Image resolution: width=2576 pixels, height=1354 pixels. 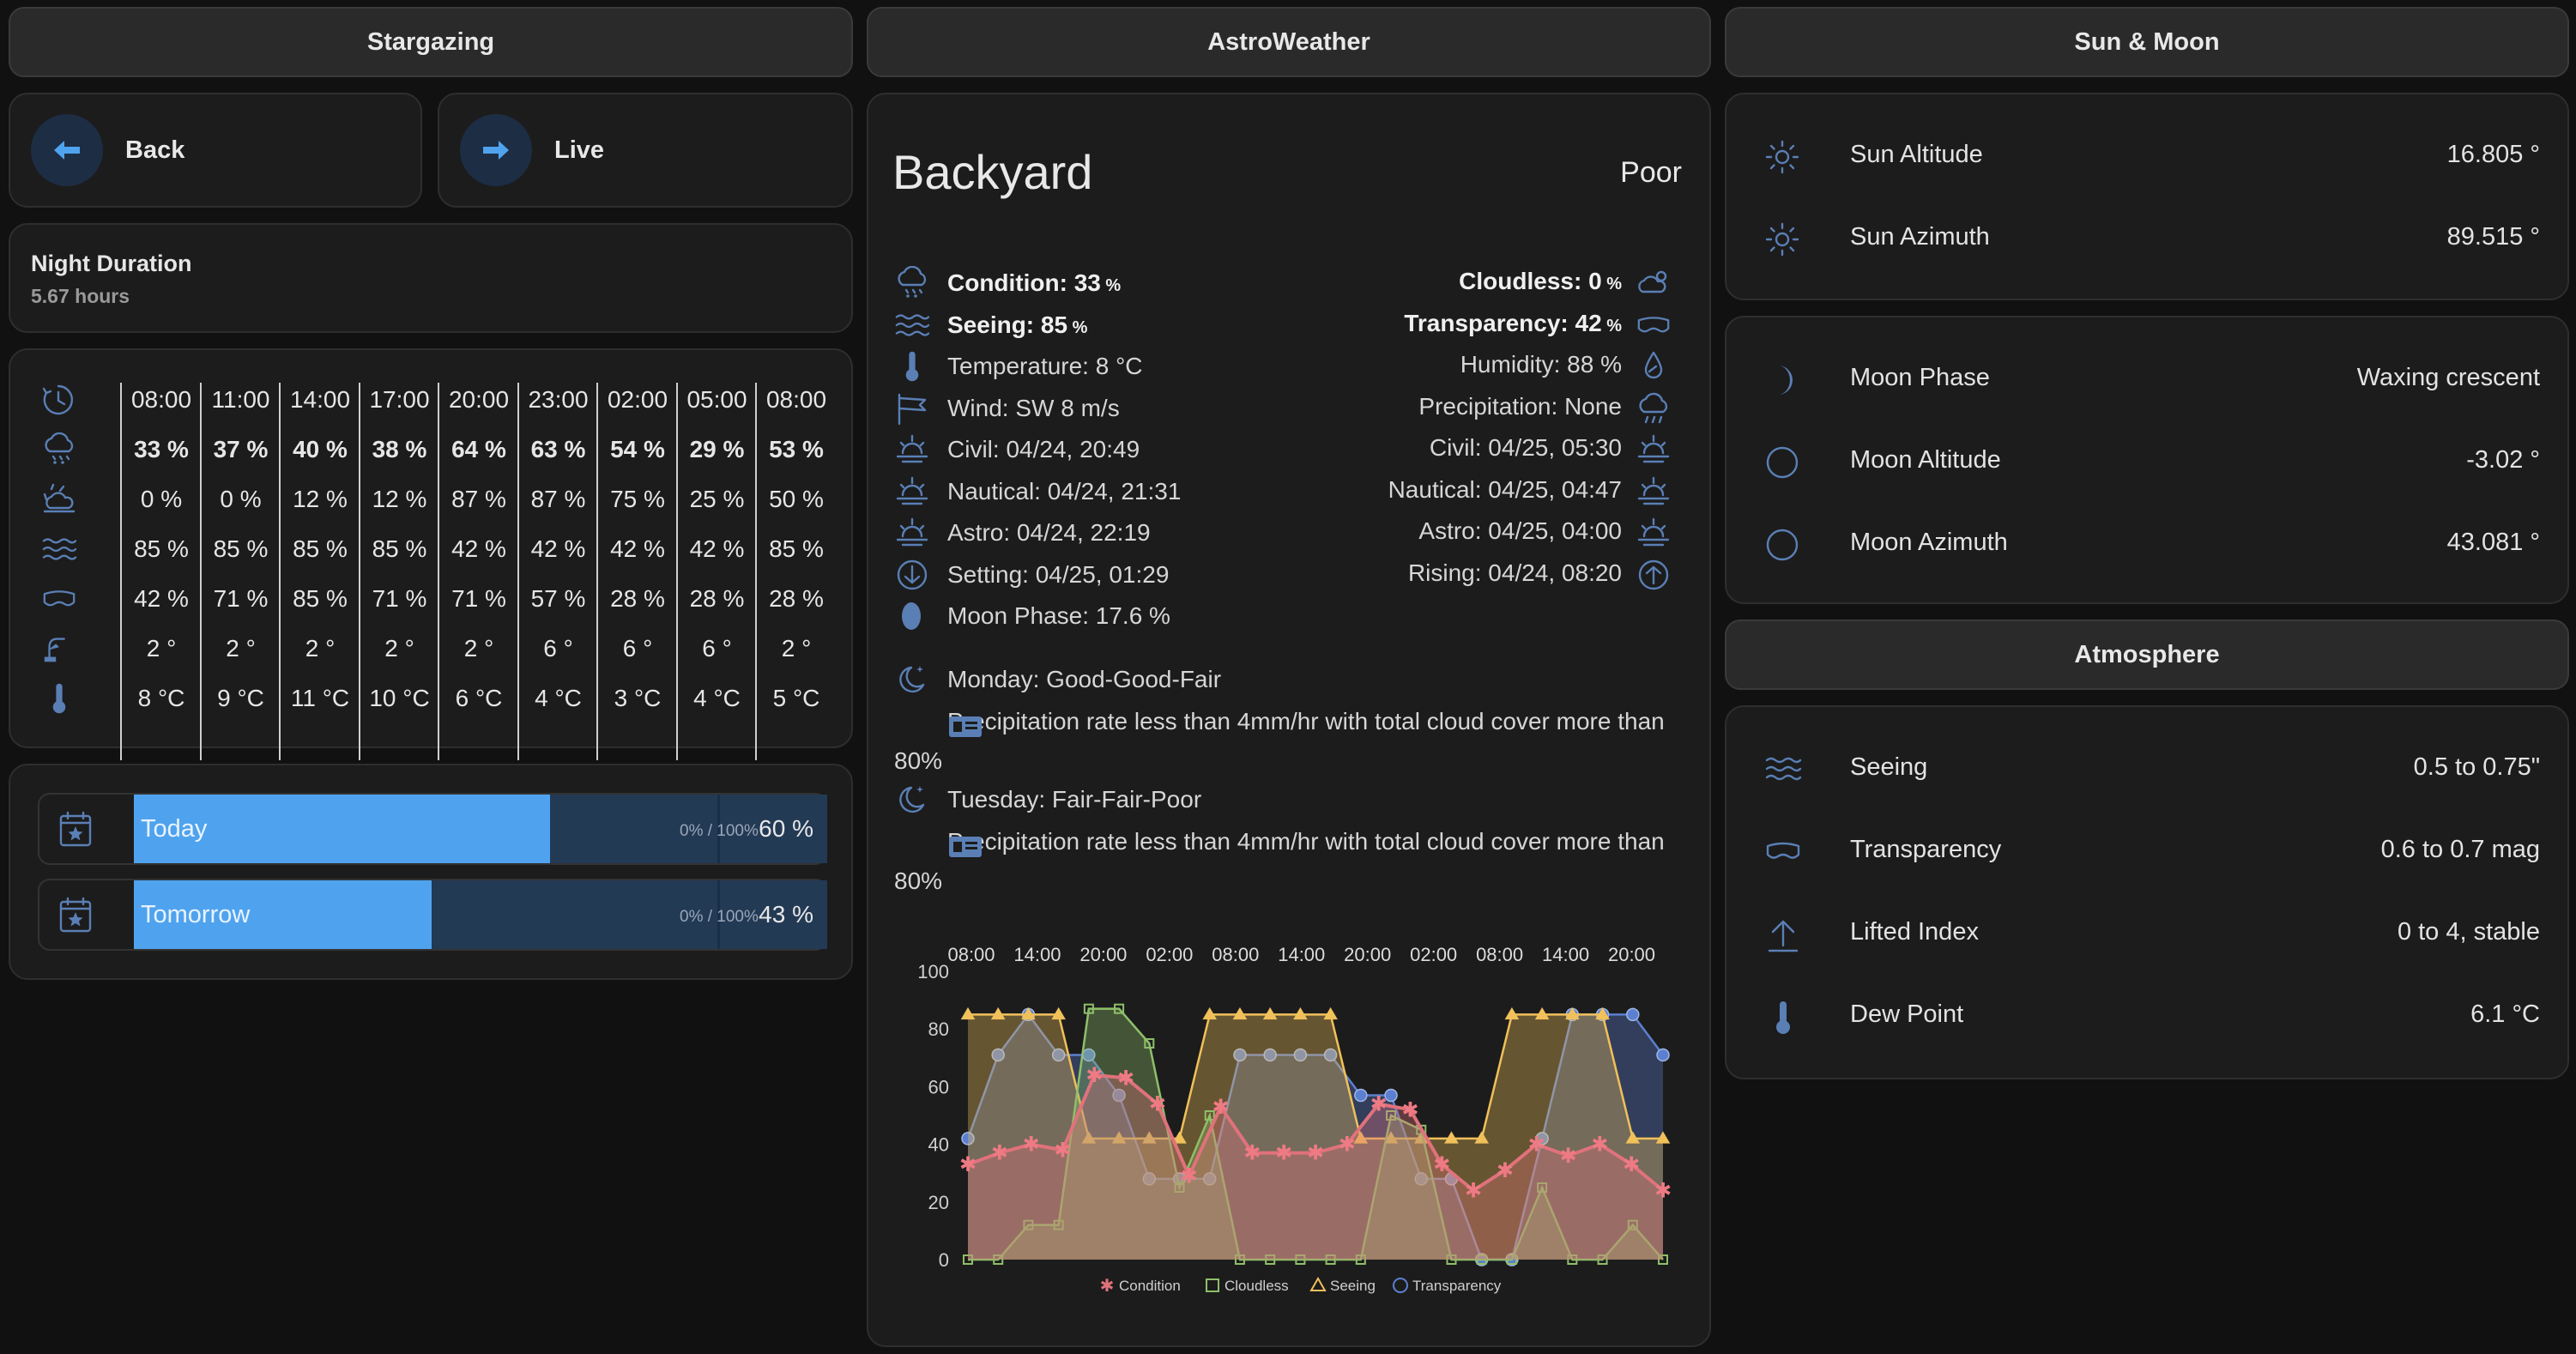 I want to click on forecast-cell-times: 05:00, so click(x=716, y=399).